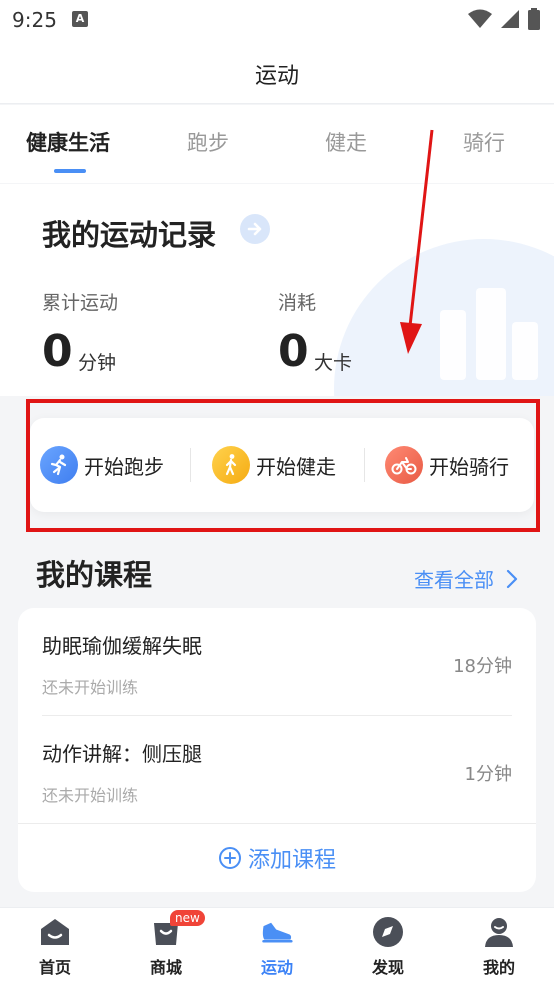  I want to click on notification-icon: A, so click(80, 19).